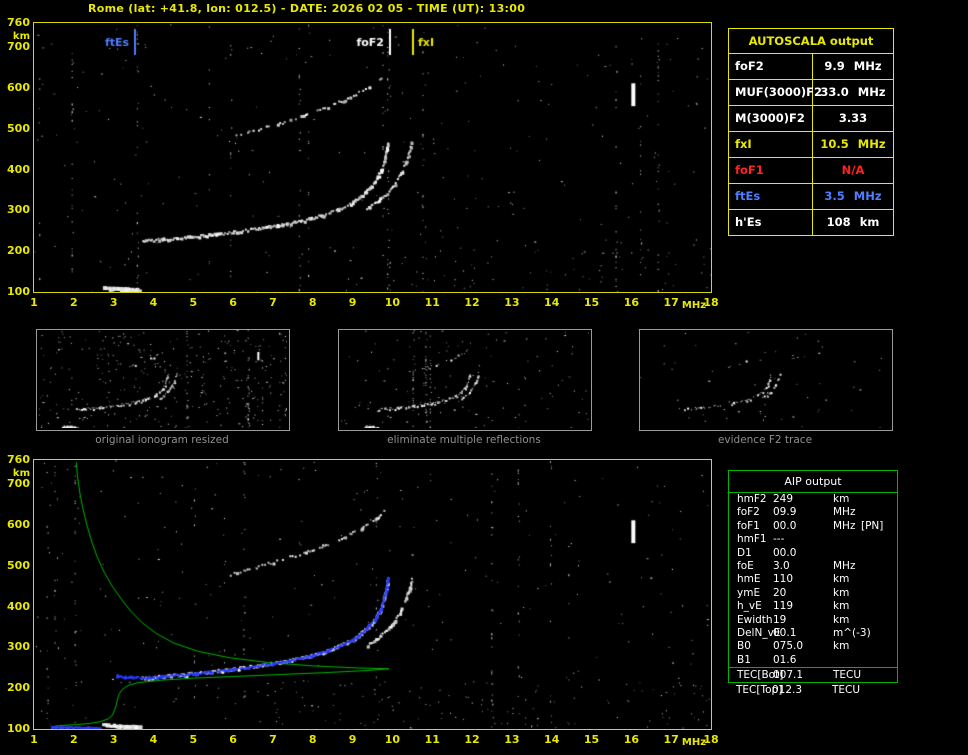  Describe the element at coordinates (811, 171) in the screenshot. I see `autoscala-row-foF1: foF1 N/A` at that location.